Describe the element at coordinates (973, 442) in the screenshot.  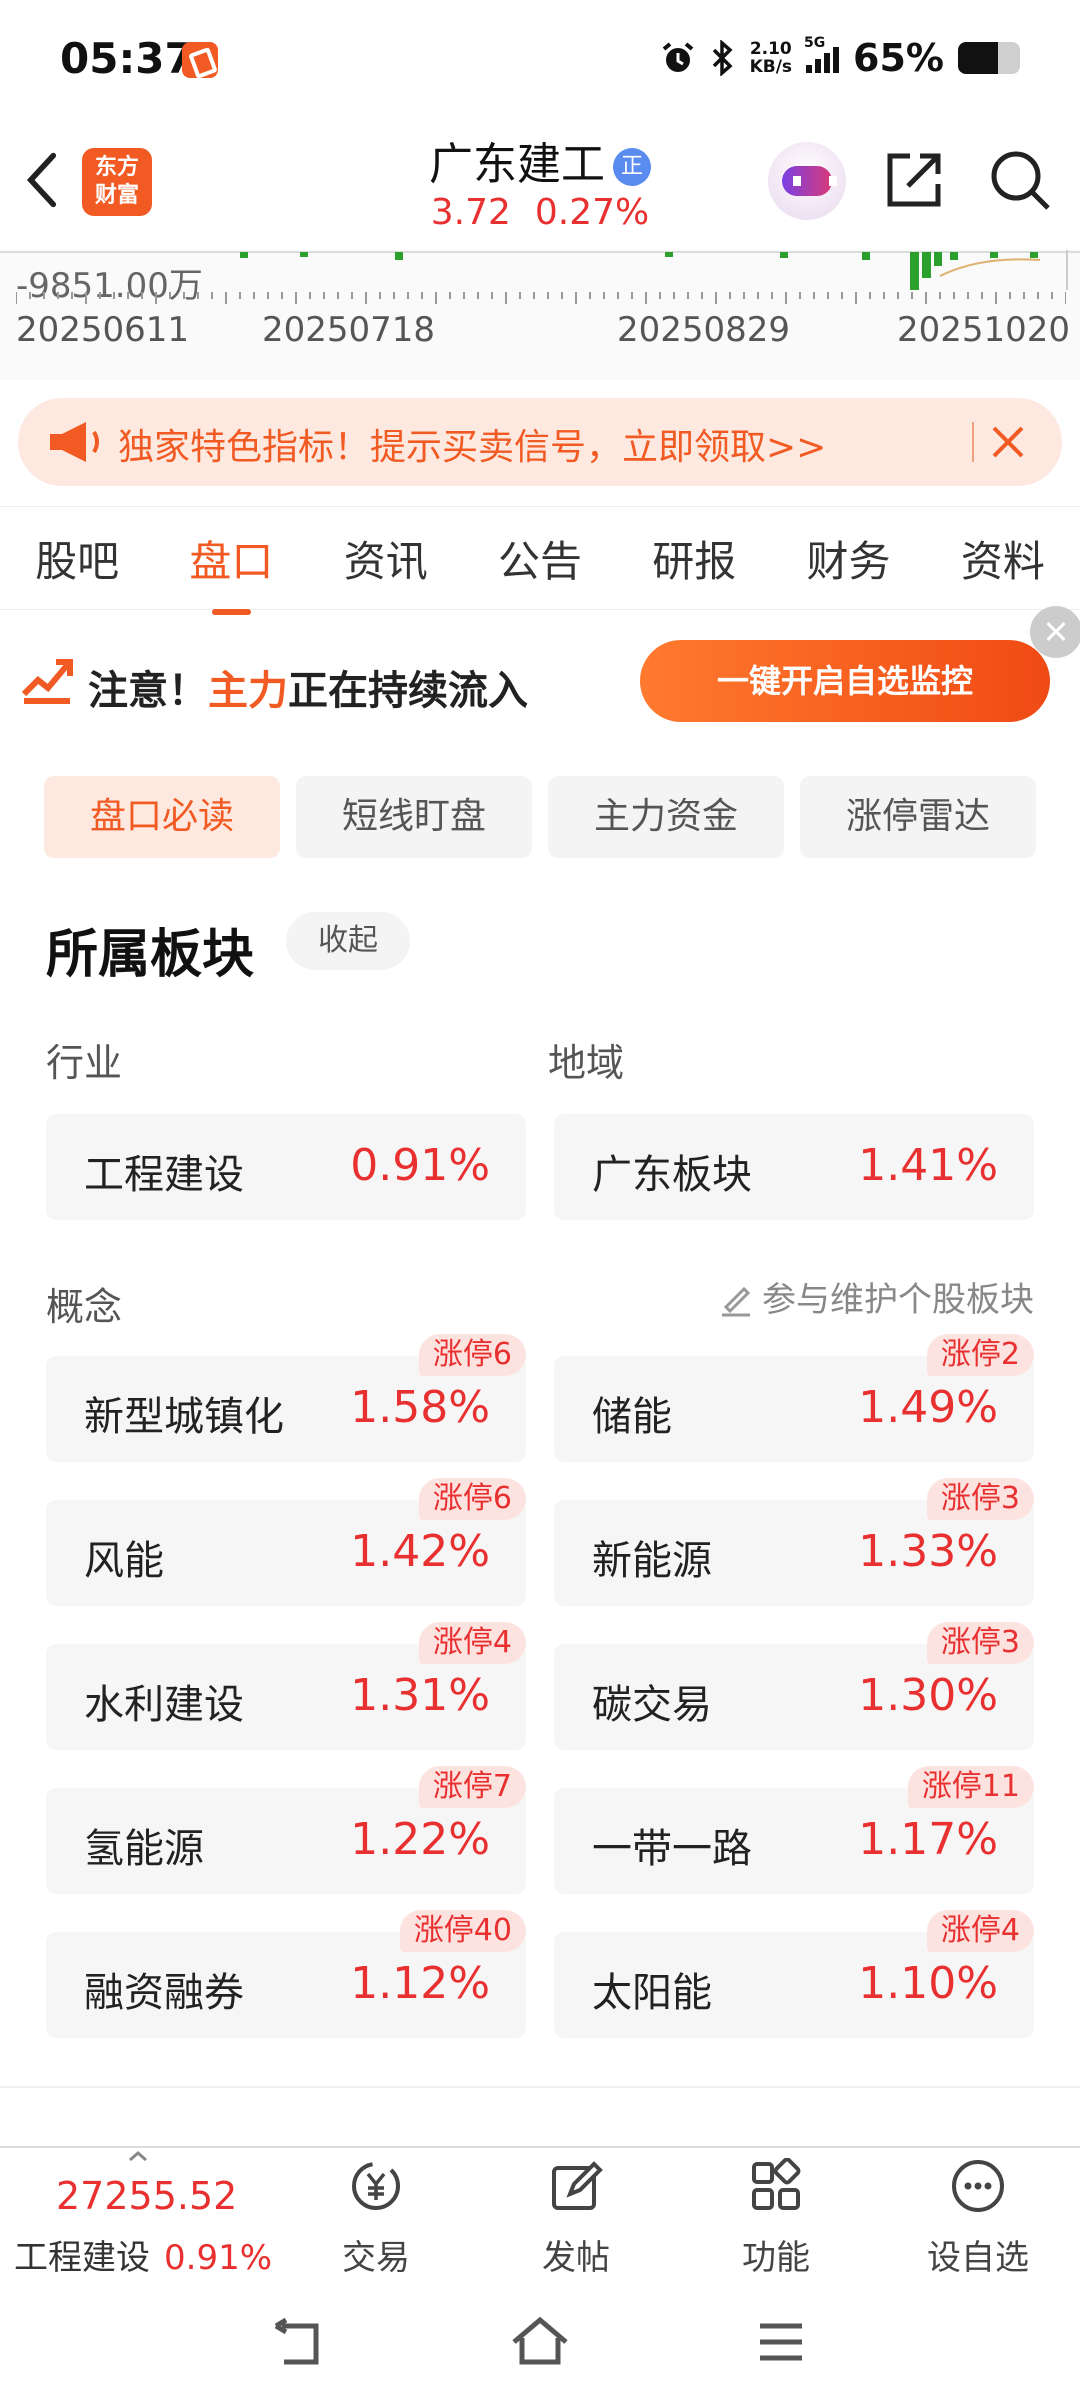
I see `banner-divider` at that location.